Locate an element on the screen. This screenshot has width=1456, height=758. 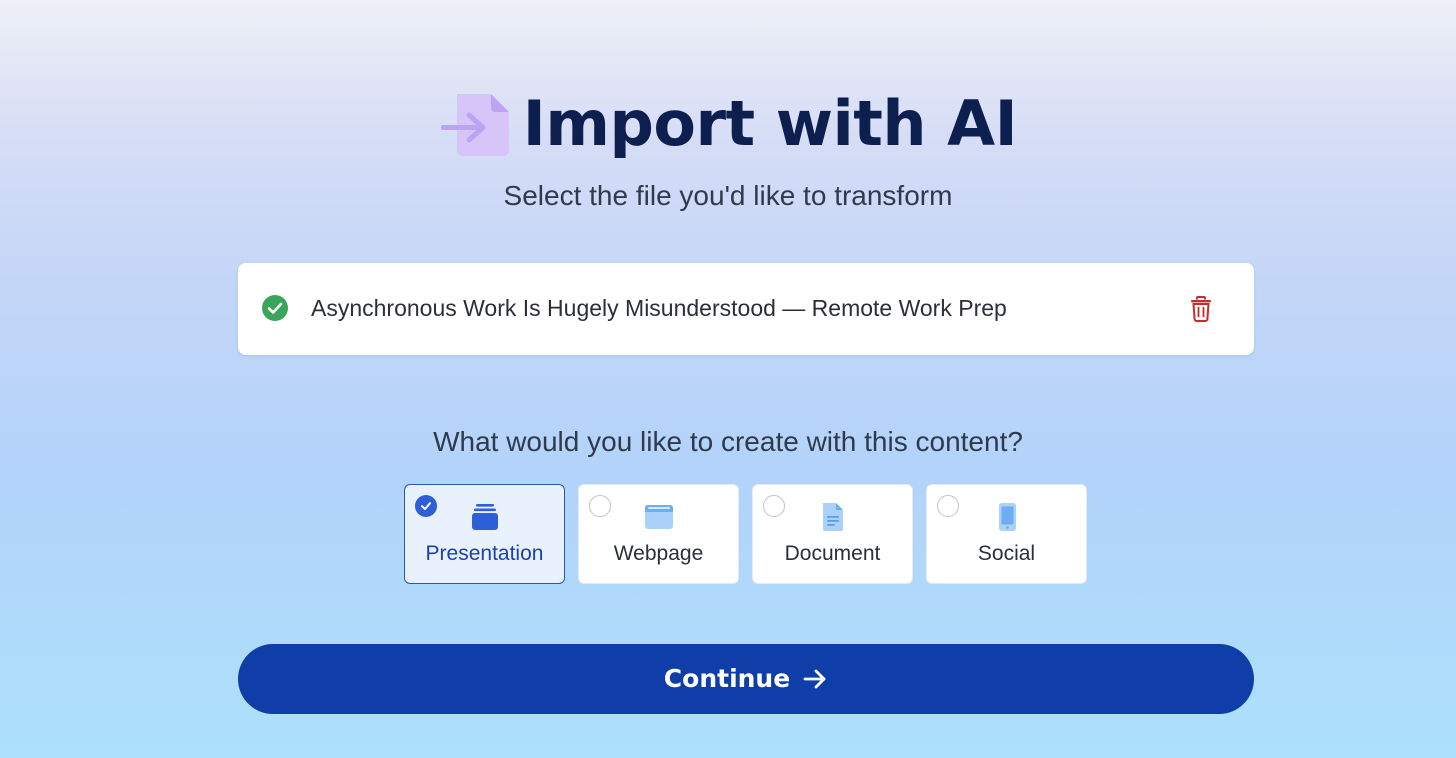
webpage-icon is located at coordinates (658, 517).